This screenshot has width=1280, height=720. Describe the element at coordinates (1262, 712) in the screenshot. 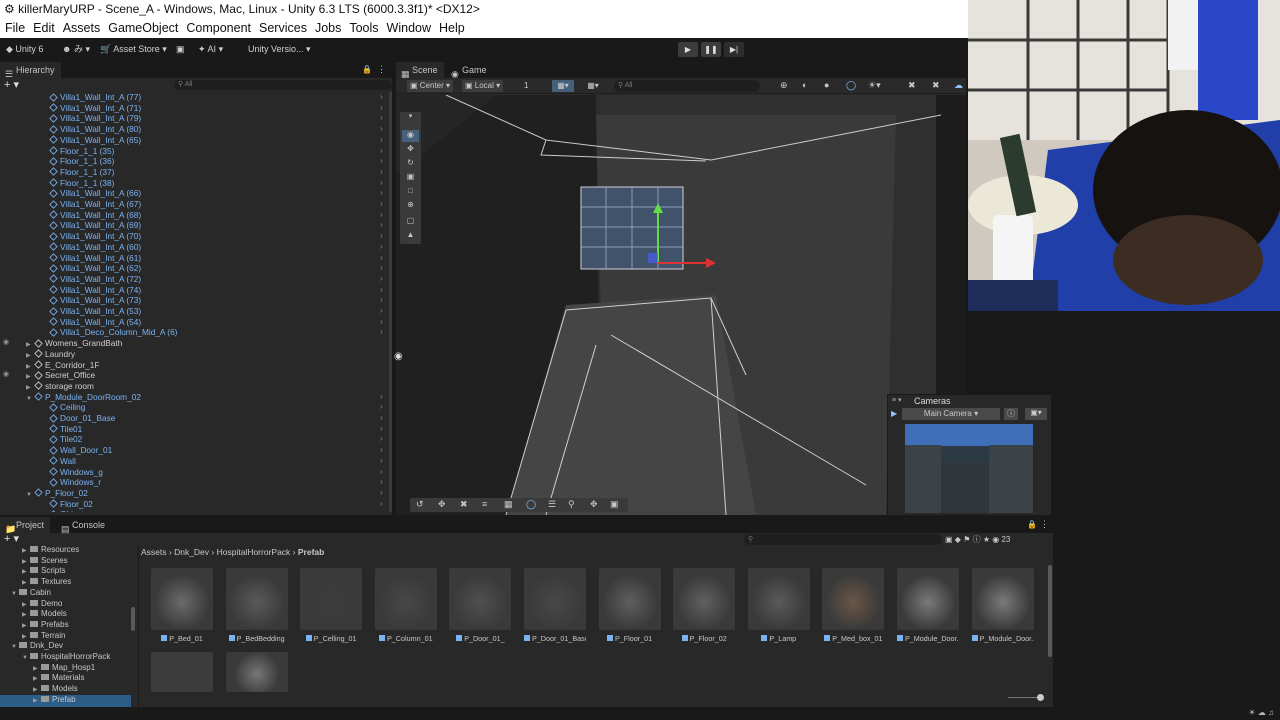

I see `cloud-icon: ☁` at that location.